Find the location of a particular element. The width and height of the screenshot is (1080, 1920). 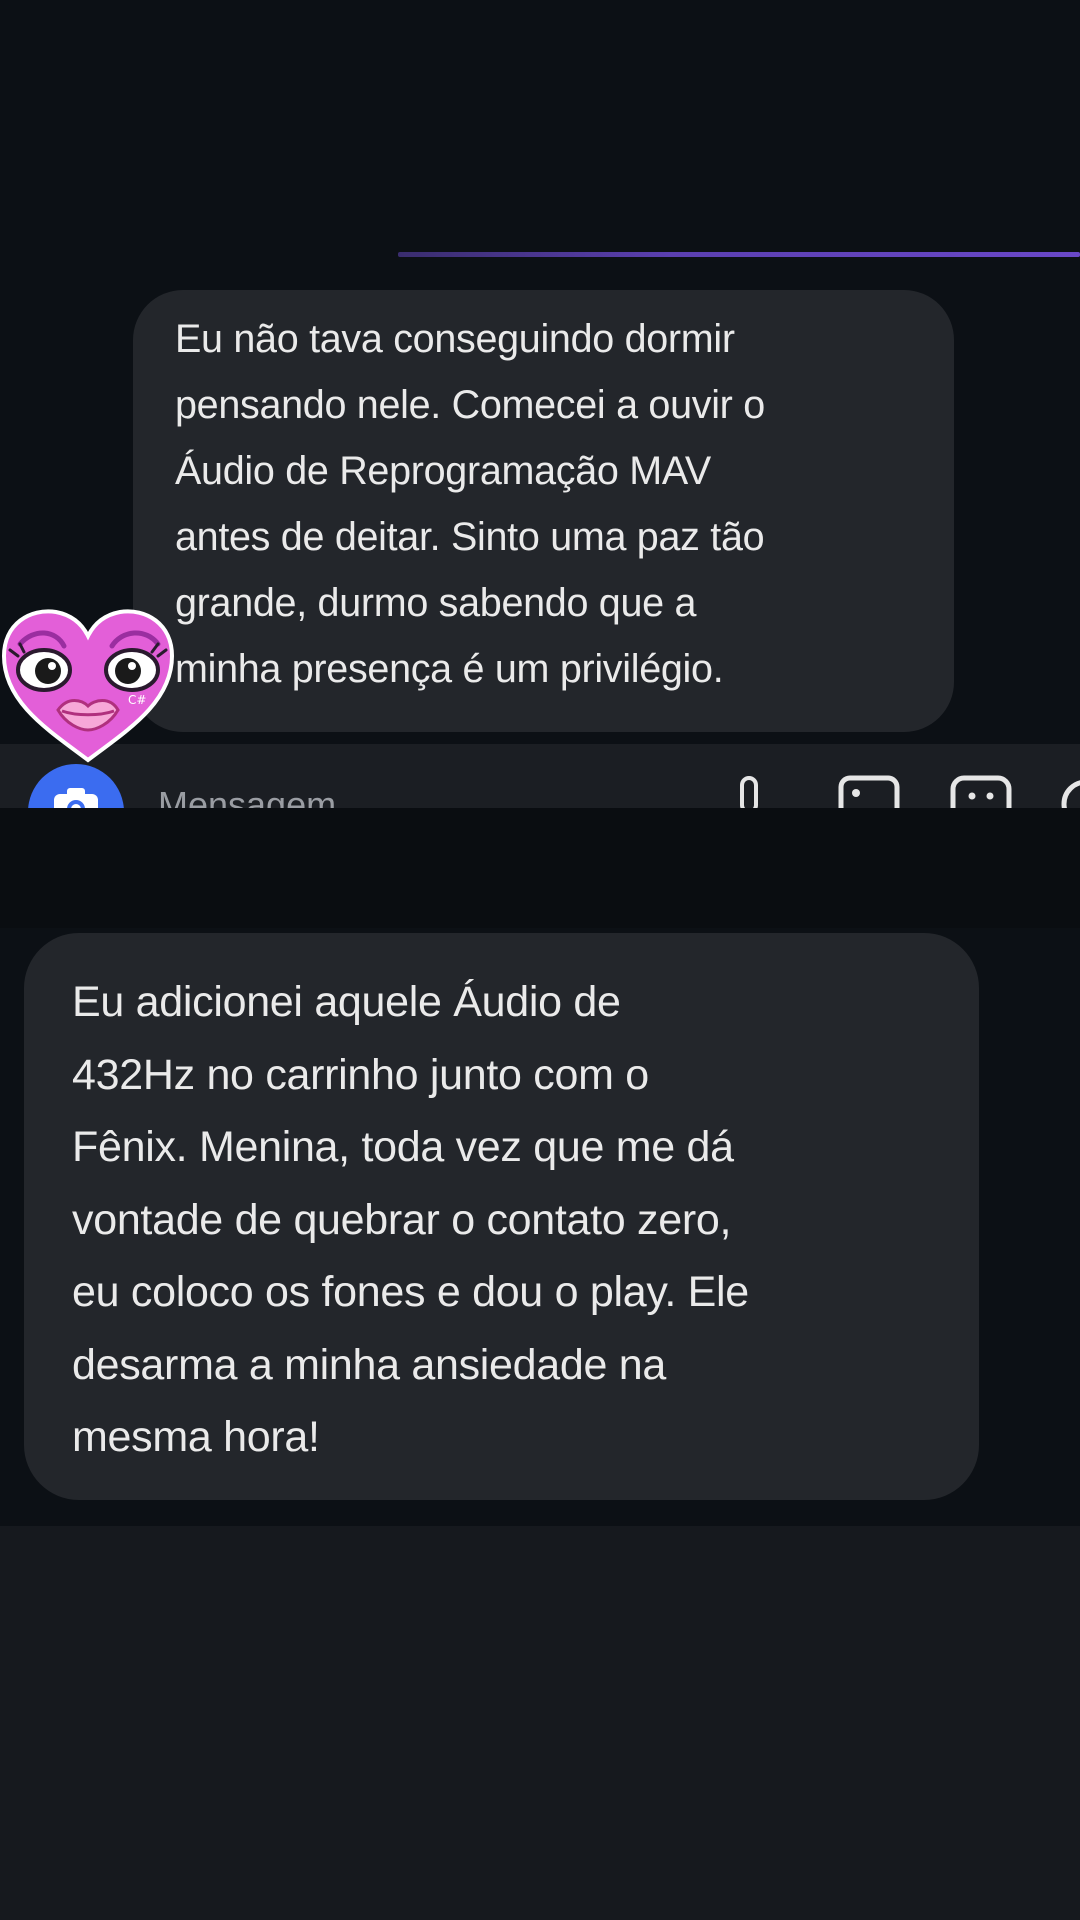

image-icon is located at coordinates (869, 791).